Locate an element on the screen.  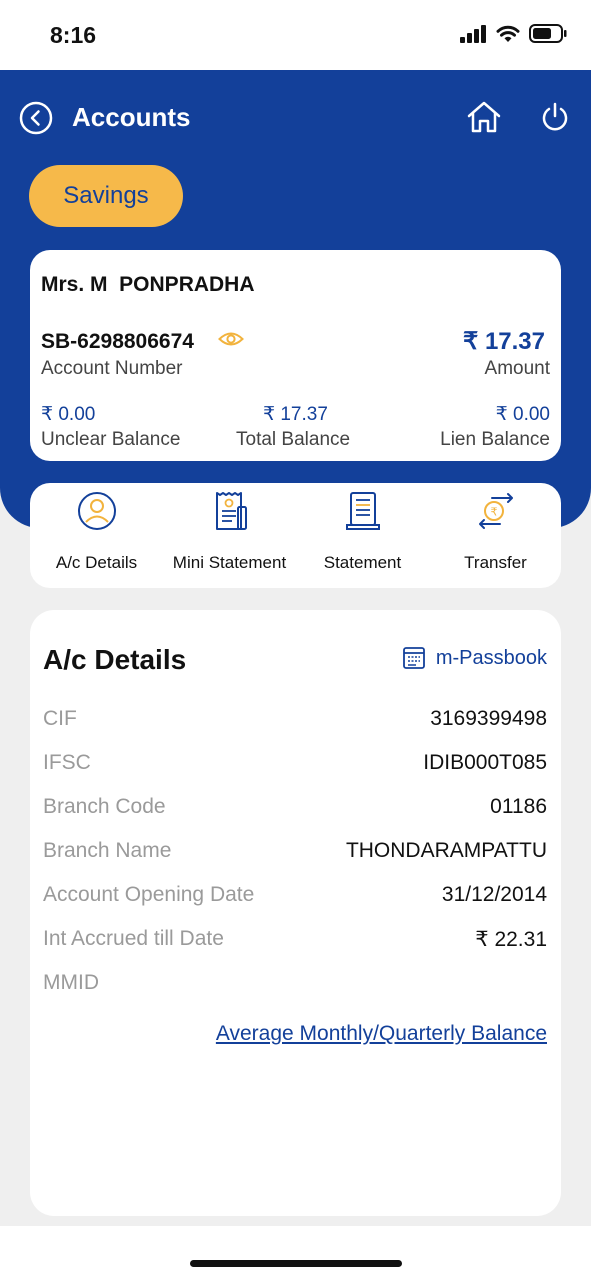
action-label: Transfer is located at coordinates (495, 562).